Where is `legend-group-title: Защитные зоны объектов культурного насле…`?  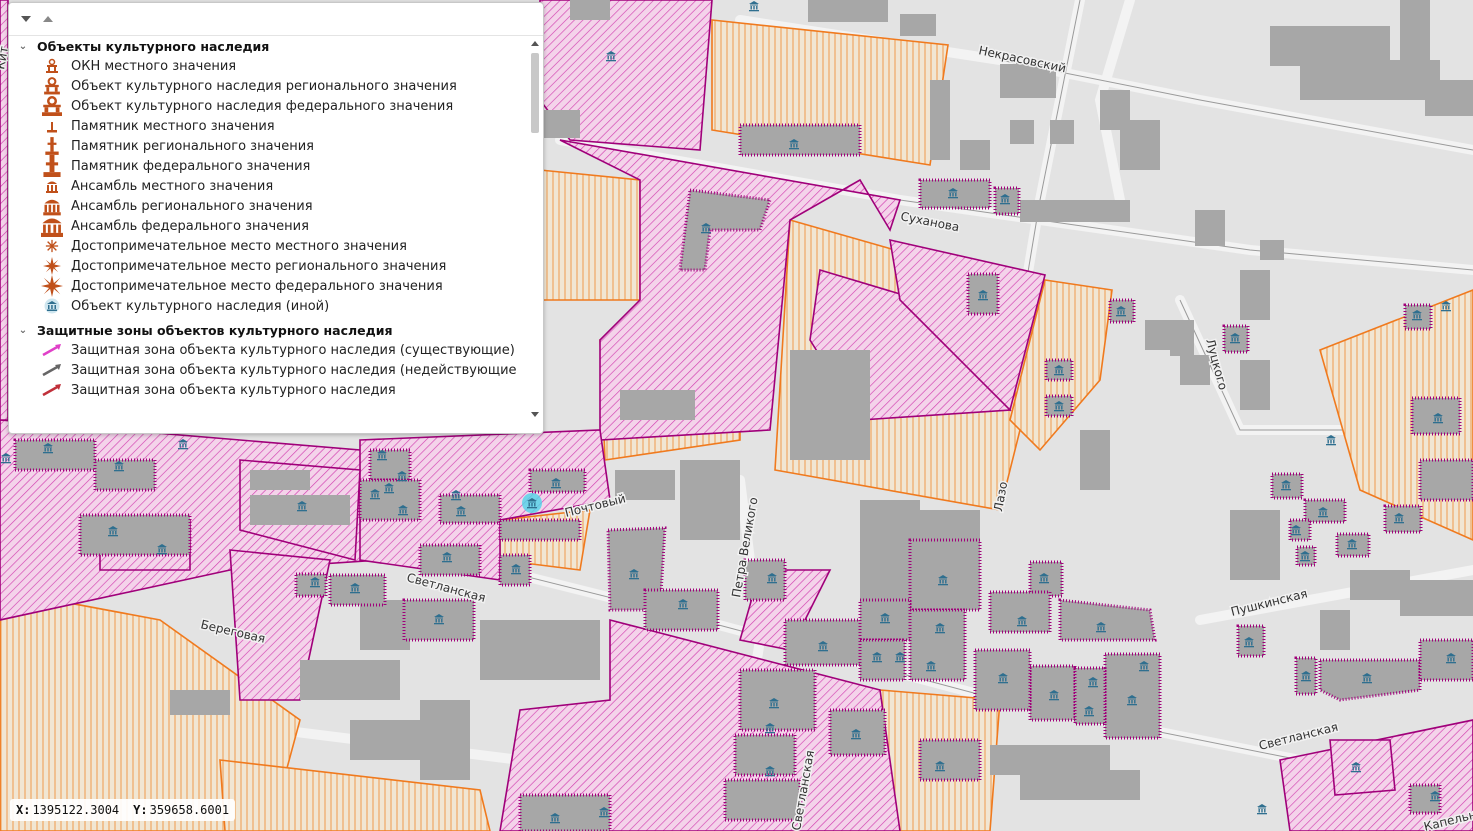 legend-group-title: Защитные зоны объектов культурного насле… is located at coordinates (215, 330).